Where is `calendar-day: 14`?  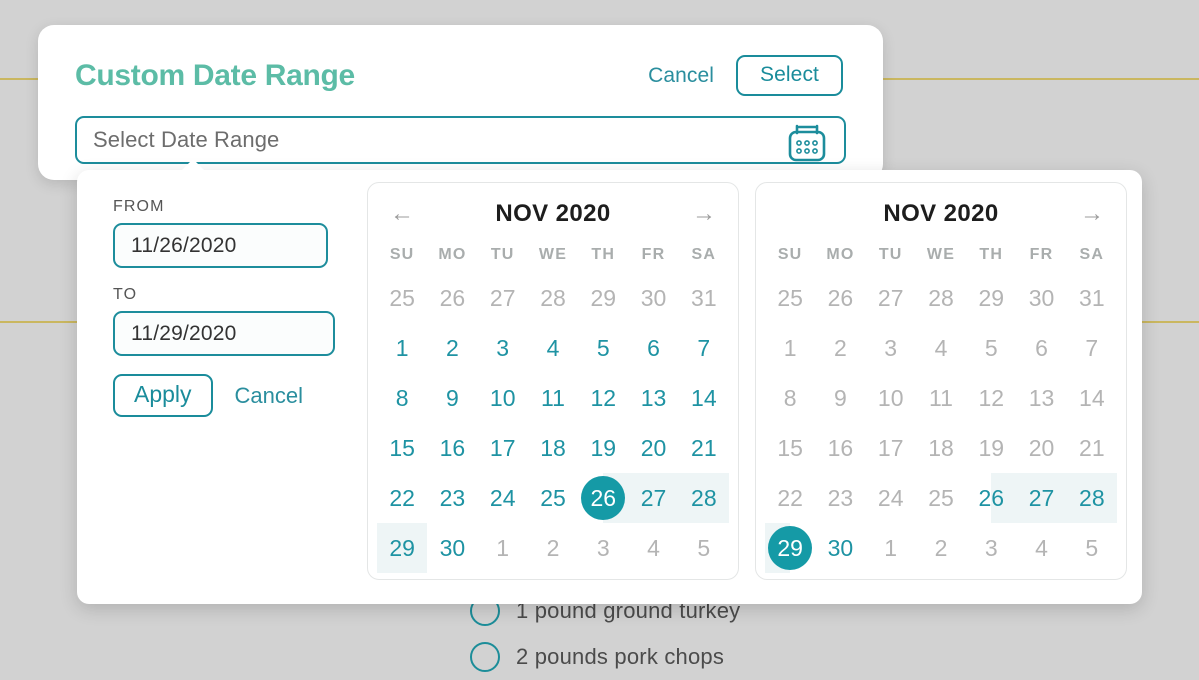
calendar-day: 14 is located at coordinates (704, 398).